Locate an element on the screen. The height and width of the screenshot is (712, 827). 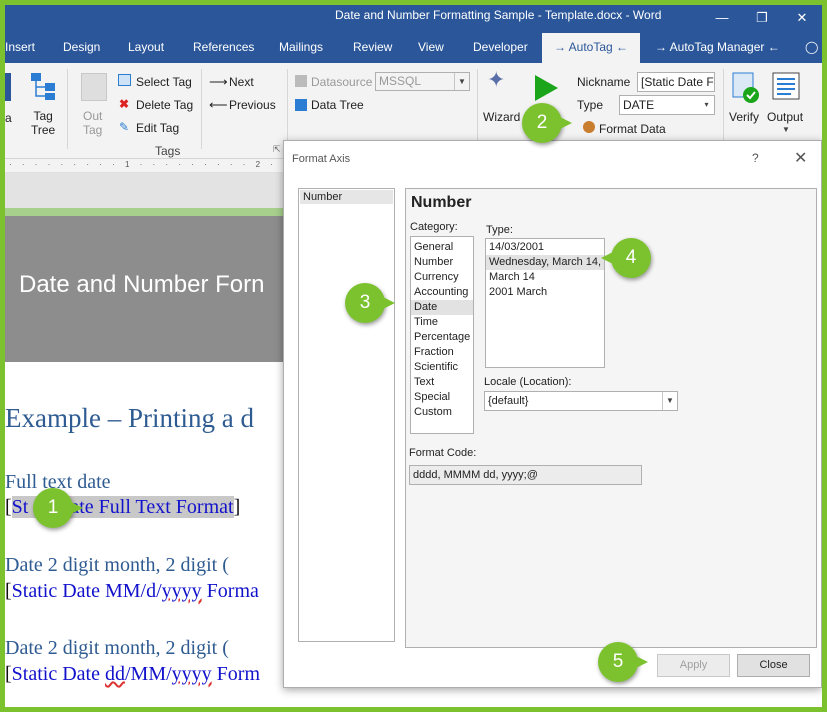
arrow-left-icon: ⟵ is located at coordinates (218, 104).